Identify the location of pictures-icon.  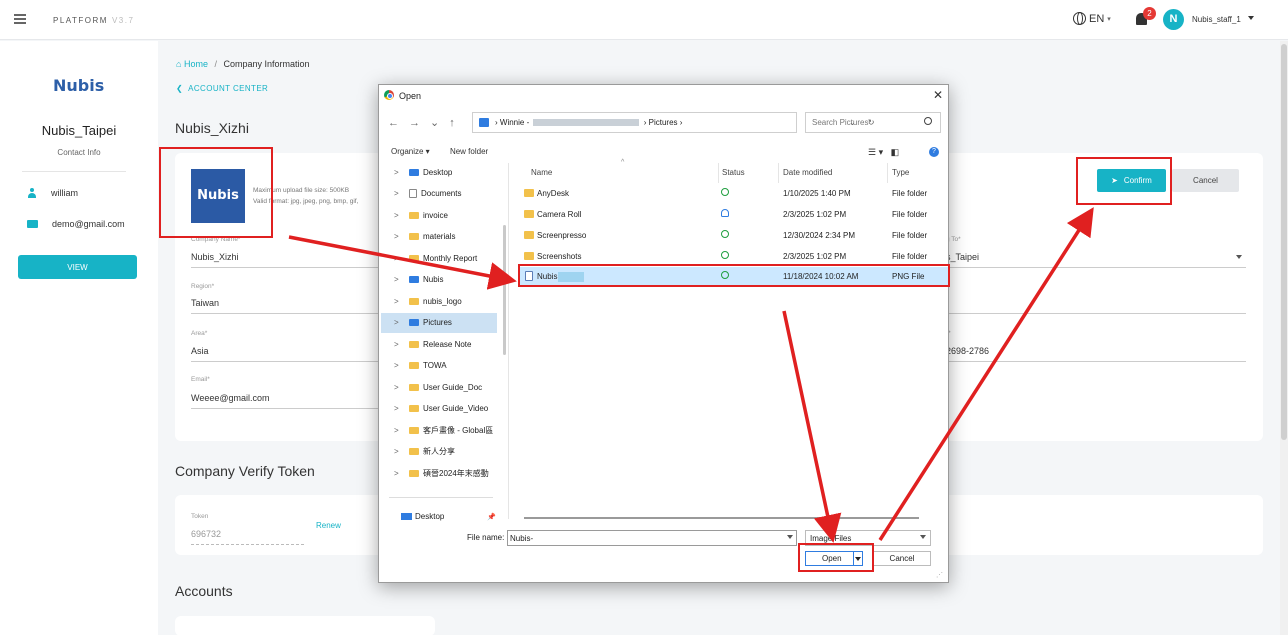
(484, 122).